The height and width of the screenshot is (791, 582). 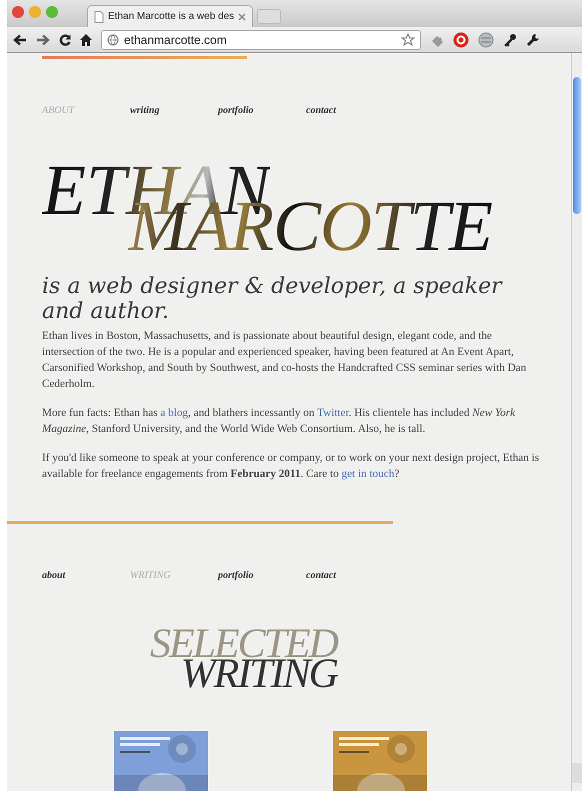 I want to click on reload-icon, so click(x=65, y=40).